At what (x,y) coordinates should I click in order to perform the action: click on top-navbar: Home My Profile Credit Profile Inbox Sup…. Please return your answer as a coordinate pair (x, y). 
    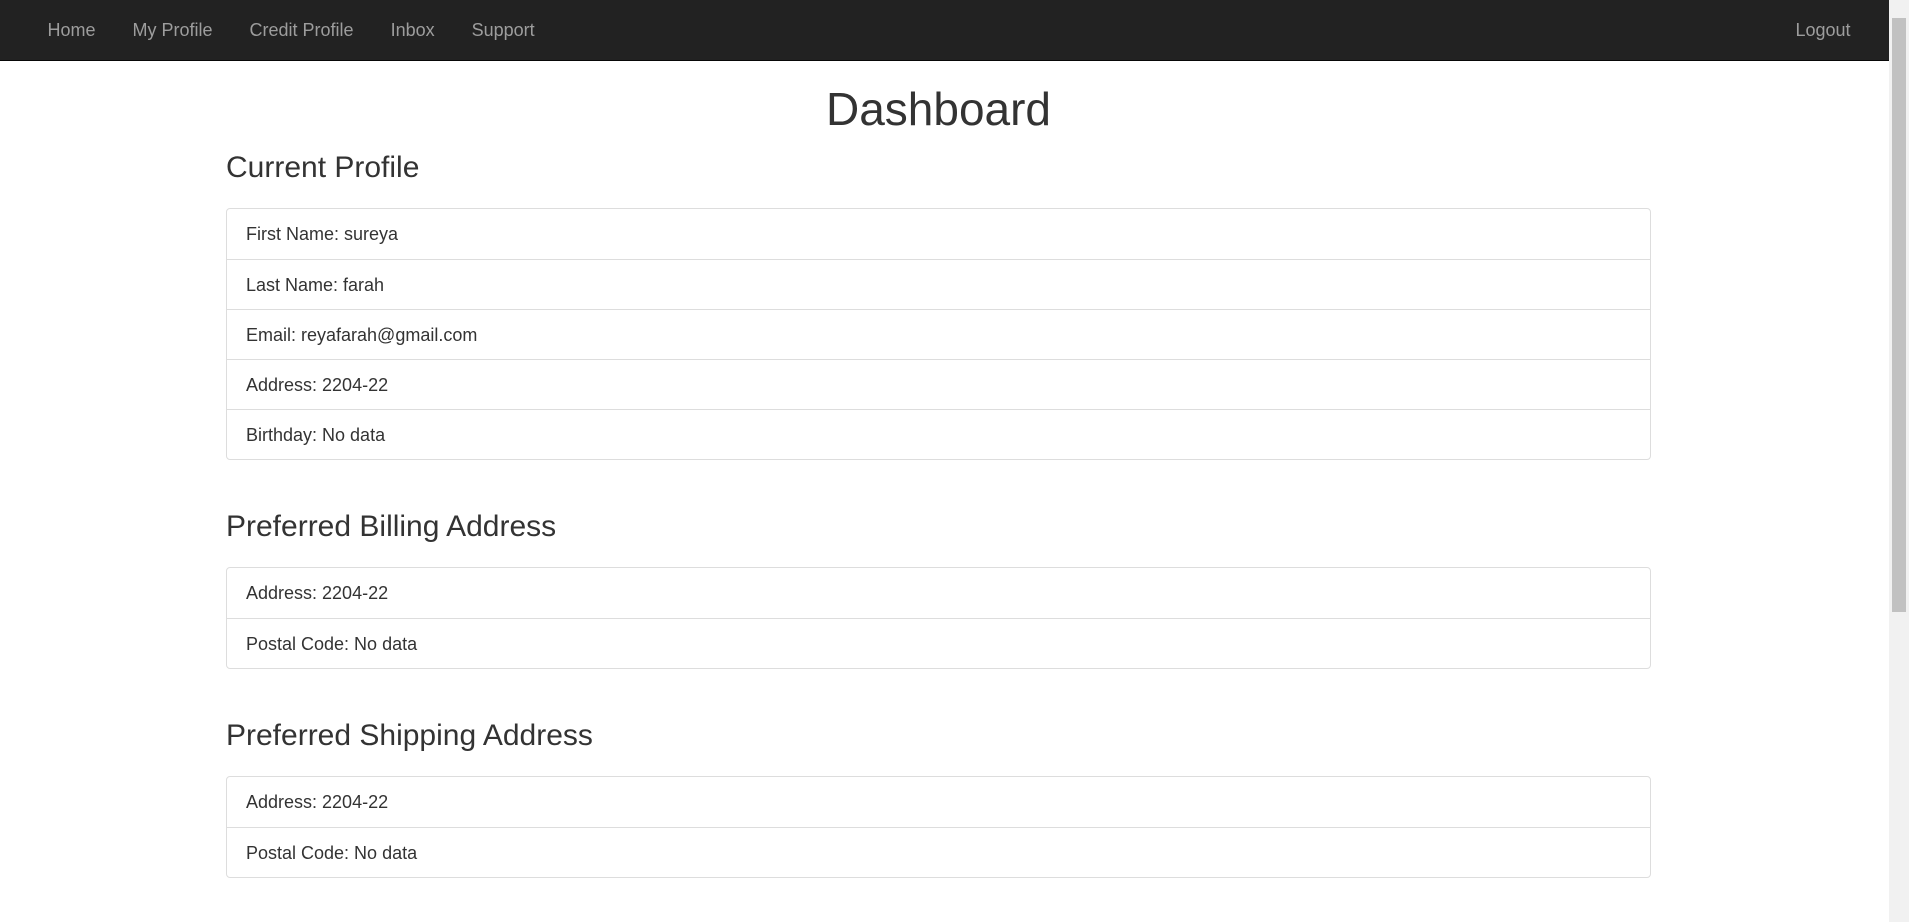
    Looking at the image, I should click on (944, 30).